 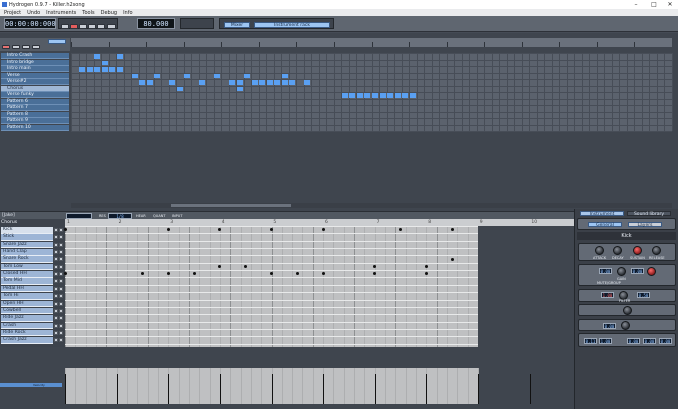 I want to click on instrument-row: Pedal HH, so click(x=27, y=289).